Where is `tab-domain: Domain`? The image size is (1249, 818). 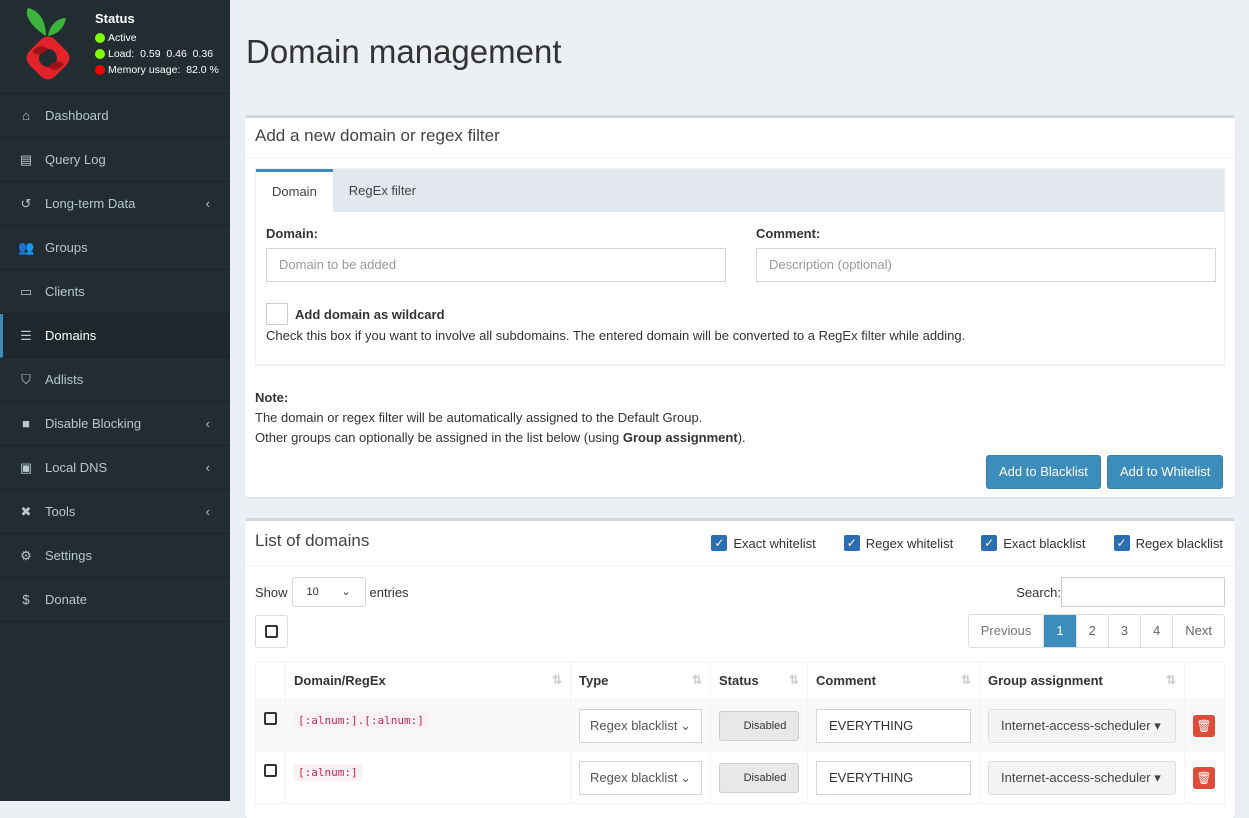 tab-domain: Domain is located at coordinates (294, 190).